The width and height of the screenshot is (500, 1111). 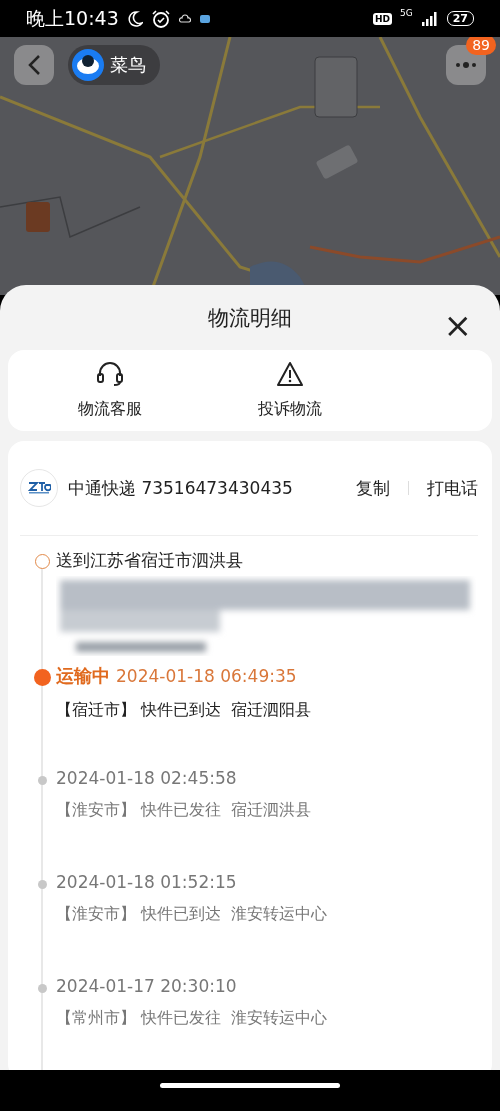 What do you see at coordinates (181, 488) in the screenshot?
I see `tracking-number: 中通快递 73516473430435` at bounding box center [181, 488].